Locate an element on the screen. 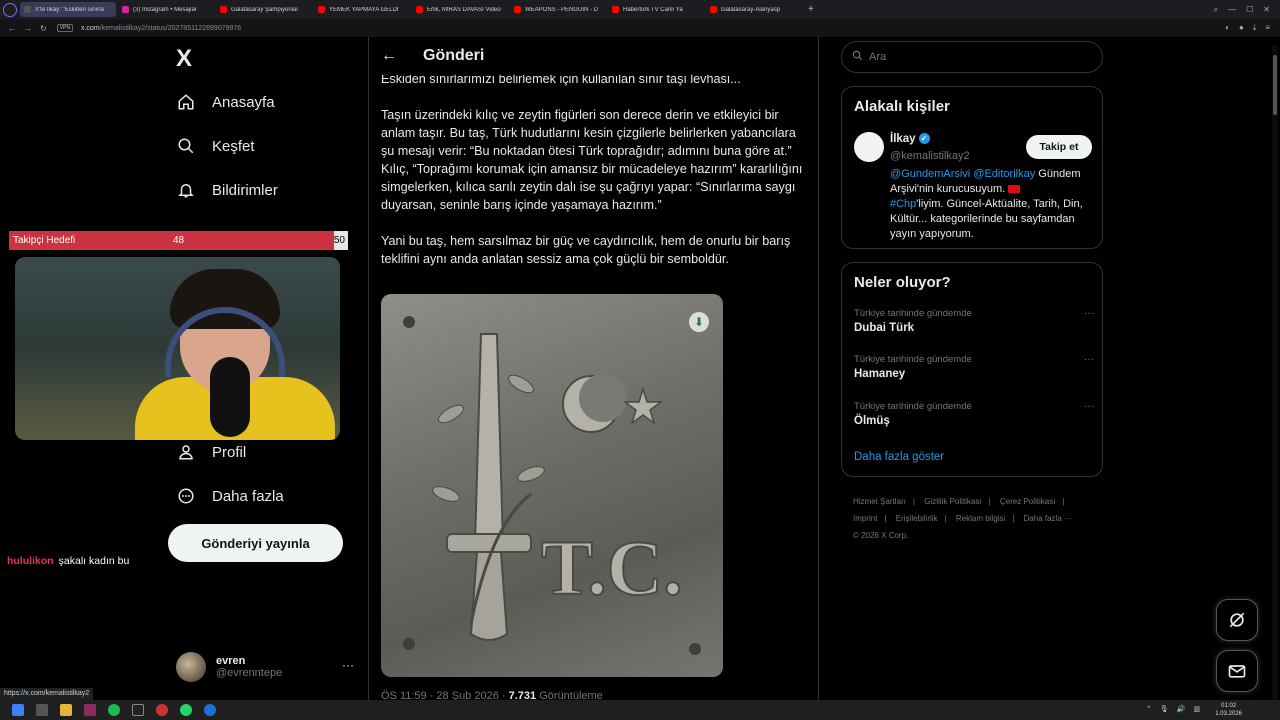 The image size is (1280, 720). back-arrow-icon: ← is located at coordinates (396, 56).